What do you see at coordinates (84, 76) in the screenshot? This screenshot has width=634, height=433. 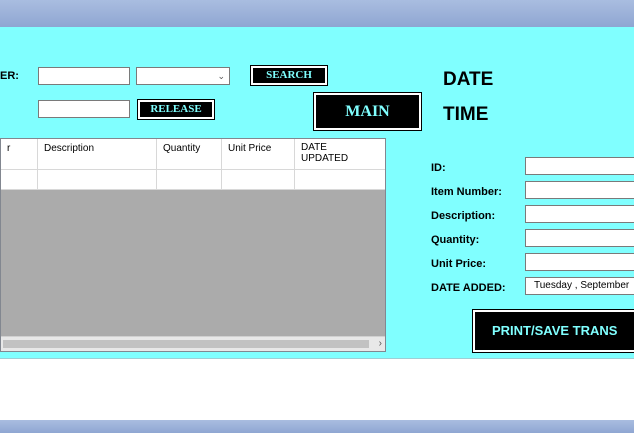 I see `search-input` at bounding box center [84, 76].